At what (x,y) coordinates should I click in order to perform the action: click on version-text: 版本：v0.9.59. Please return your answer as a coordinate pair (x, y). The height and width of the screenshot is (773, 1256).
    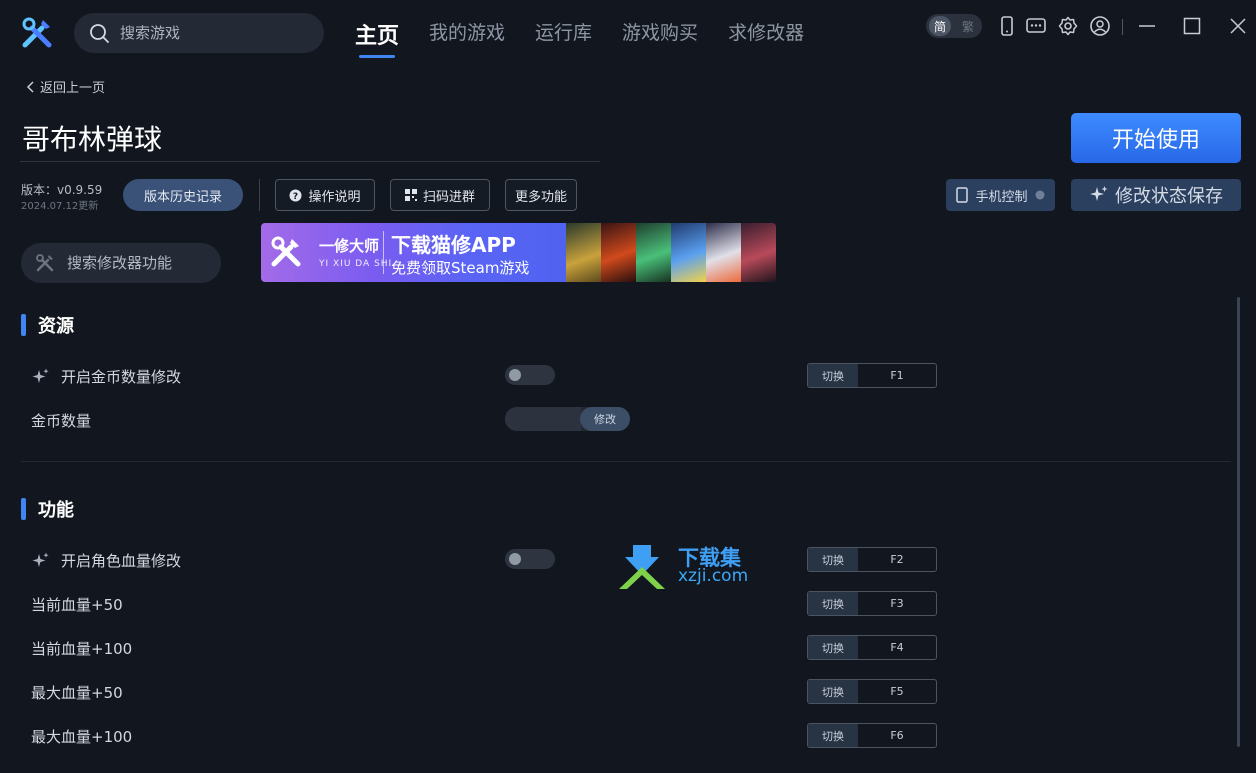
    Looking at the image, I should click on (62, 190).